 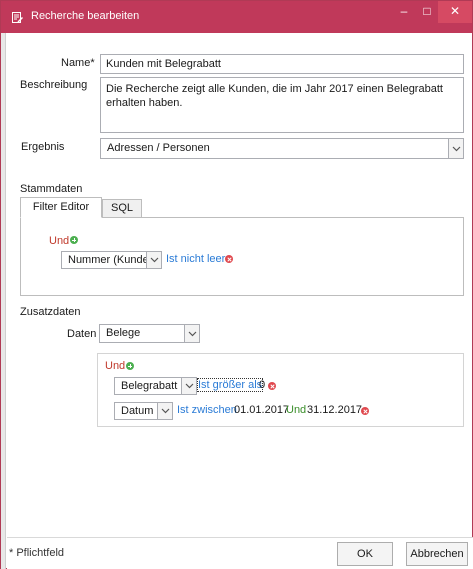 I want to click on condition-value-from: 01.01.2017, so click(x=261, y=410).